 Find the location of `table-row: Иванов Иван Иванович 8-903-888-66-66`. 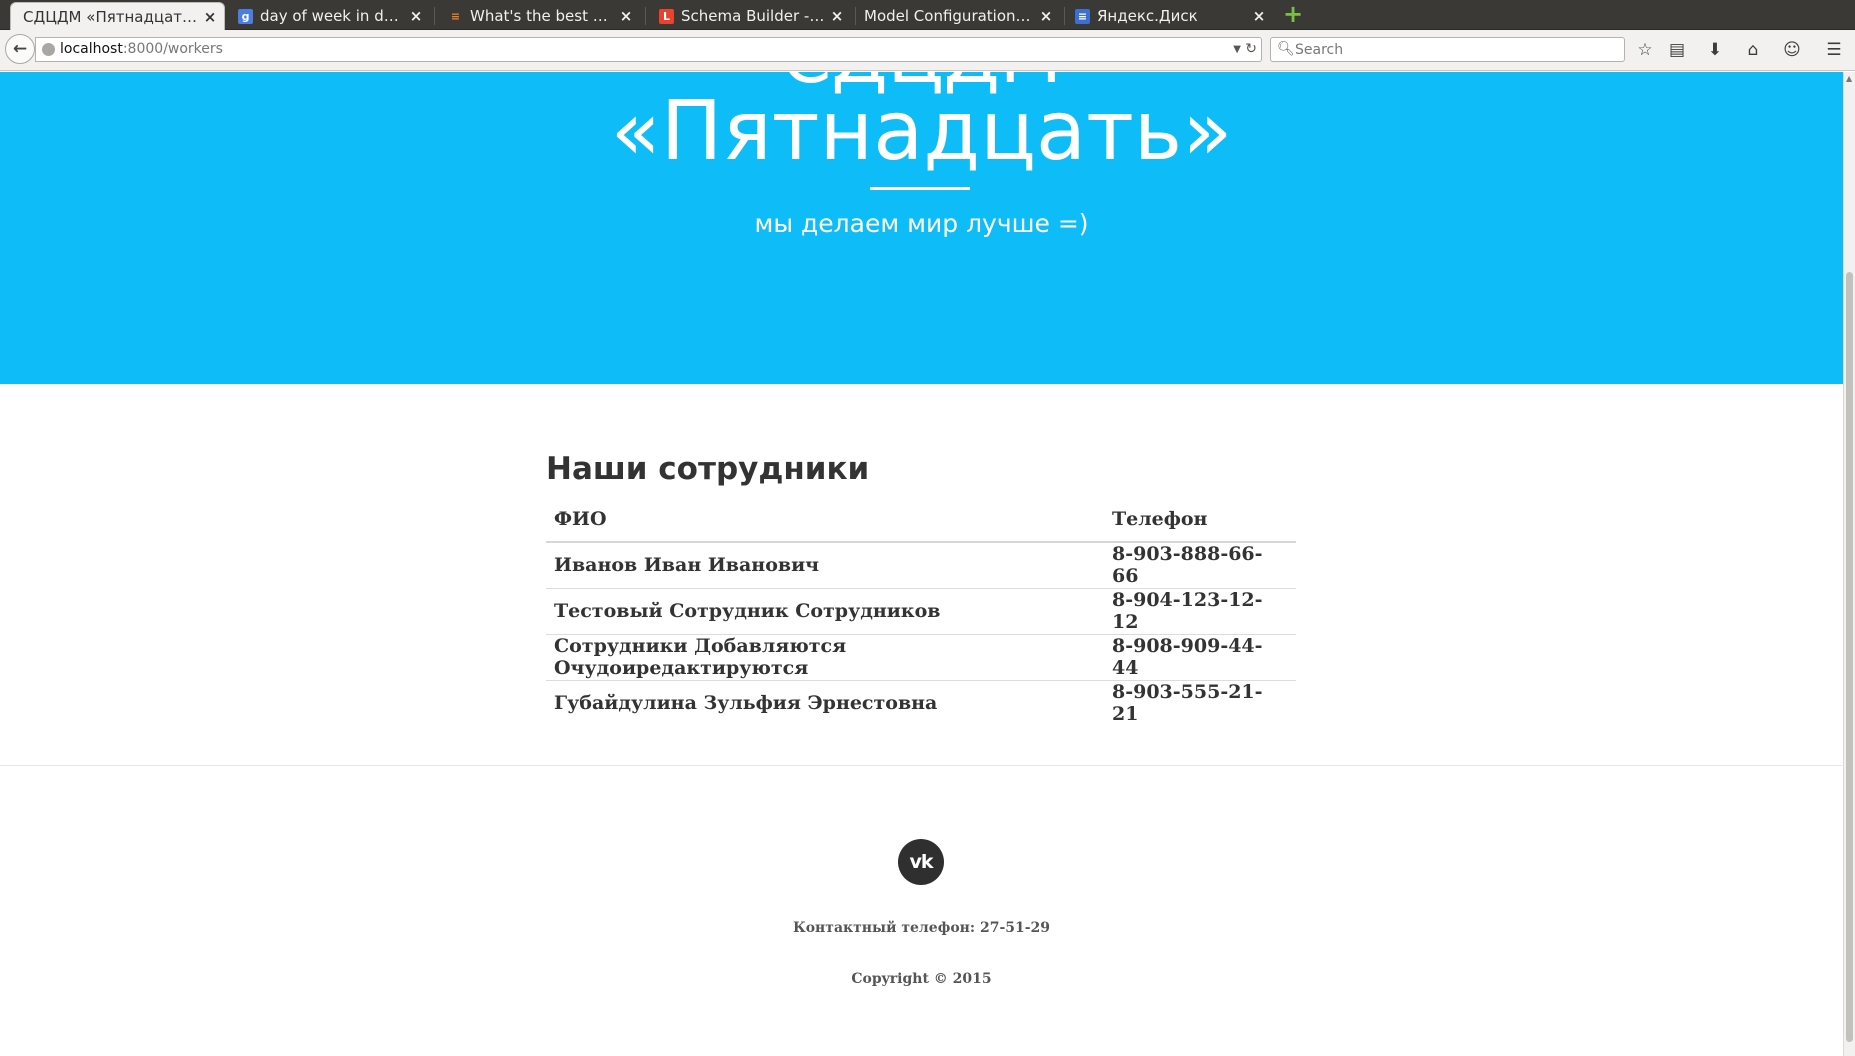

table-row: Иванов Иван Иванович 8-903-888-66-66 is located at coordinates (921, 565).